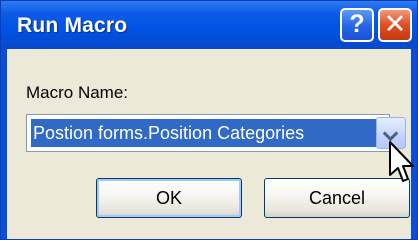  I want to click on close-icon: ✕, so click(395, 24).